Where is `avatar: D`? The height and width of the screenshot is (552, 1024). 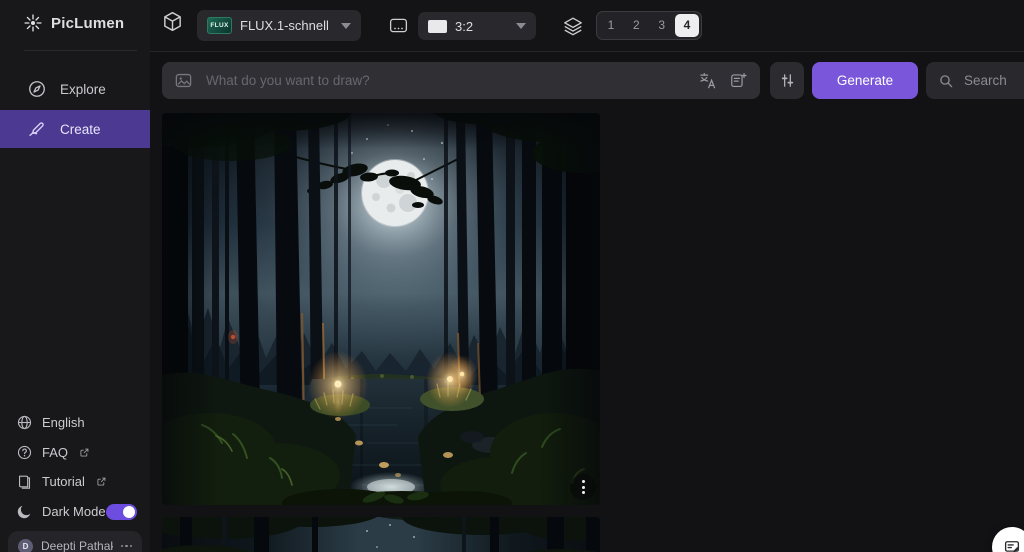
avatar: D is located at coordinates (25, 545).